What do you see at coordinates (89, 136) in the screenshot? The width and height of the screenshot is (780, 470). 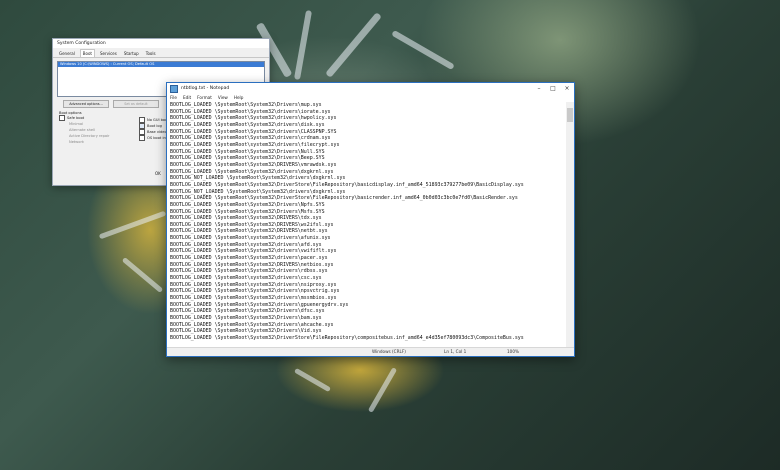 I see `ad-repair-label: Active Directory repair` at bounding box center [89, 136].